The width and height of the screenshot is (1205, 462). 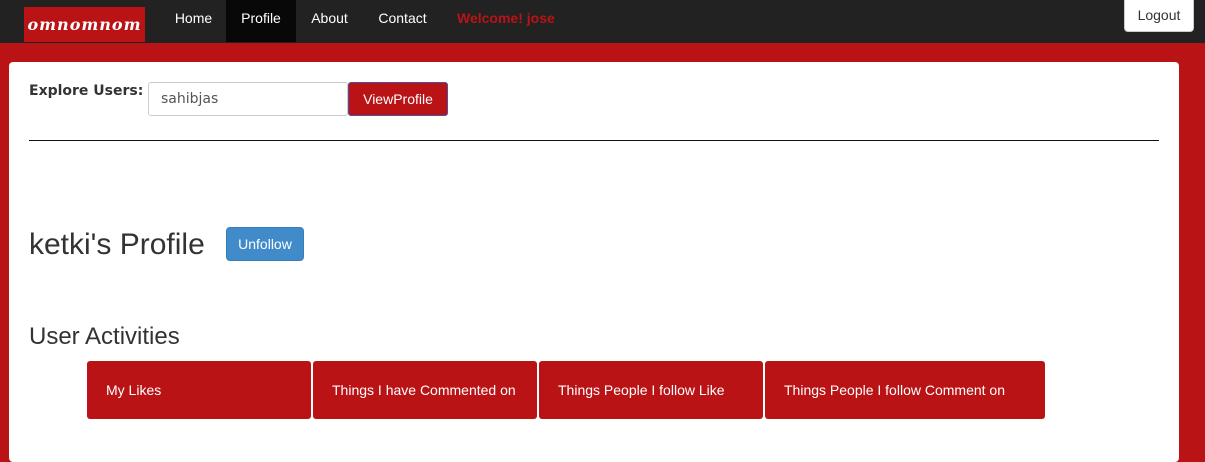 I want to click on profile-title: ketki's Profile, so click(x=117, y=244).